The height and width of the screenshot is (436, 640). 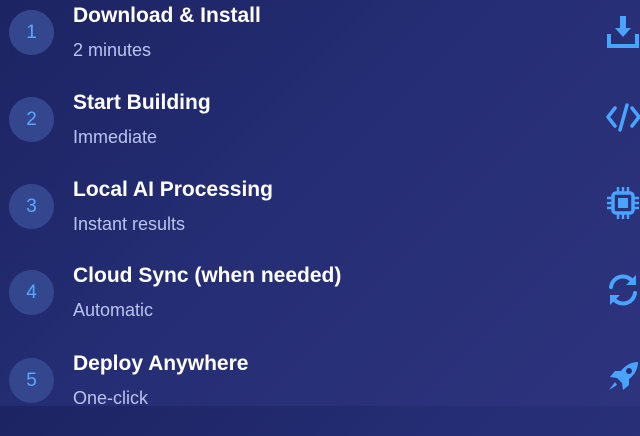 I want to click on code-icon, so click(x=622, y=117).